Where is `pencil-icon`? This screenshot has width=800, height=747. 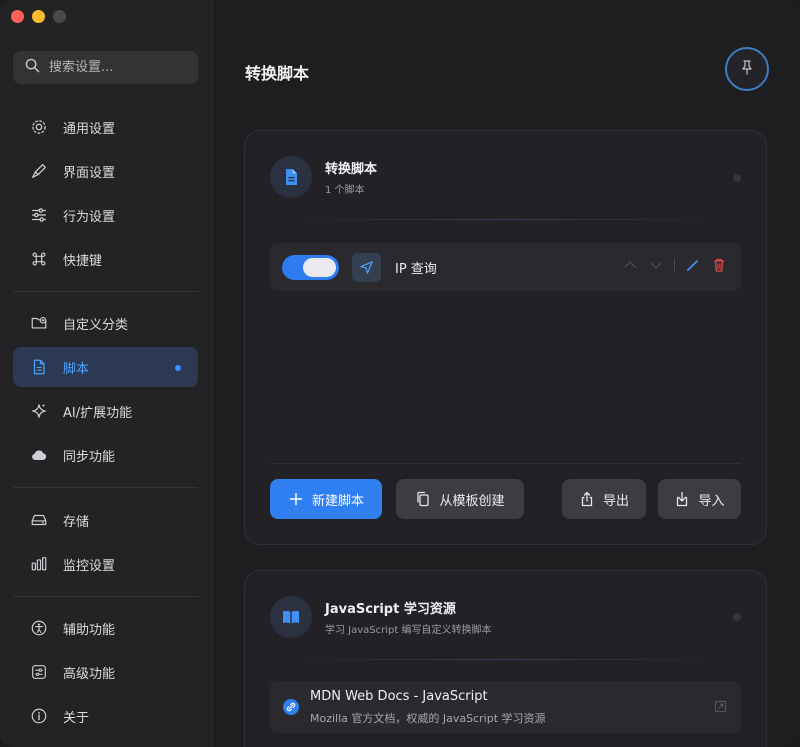 pencil-icon is located at coordinates (692, 265).